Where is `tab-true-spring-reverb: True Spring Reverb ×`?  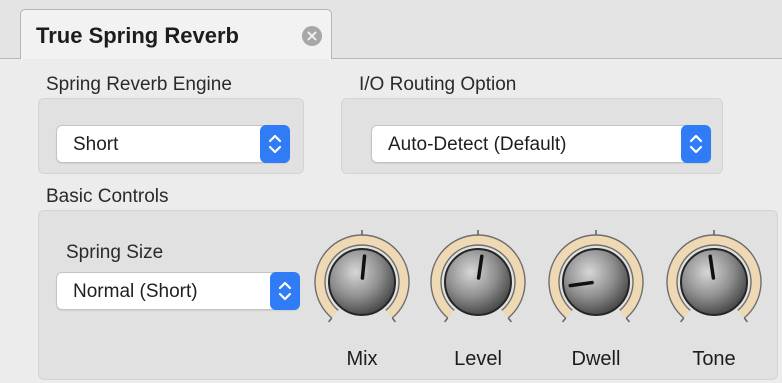
tab-true-spring-reverb: True Spring Reverb × is located at coordinates (176, 34).